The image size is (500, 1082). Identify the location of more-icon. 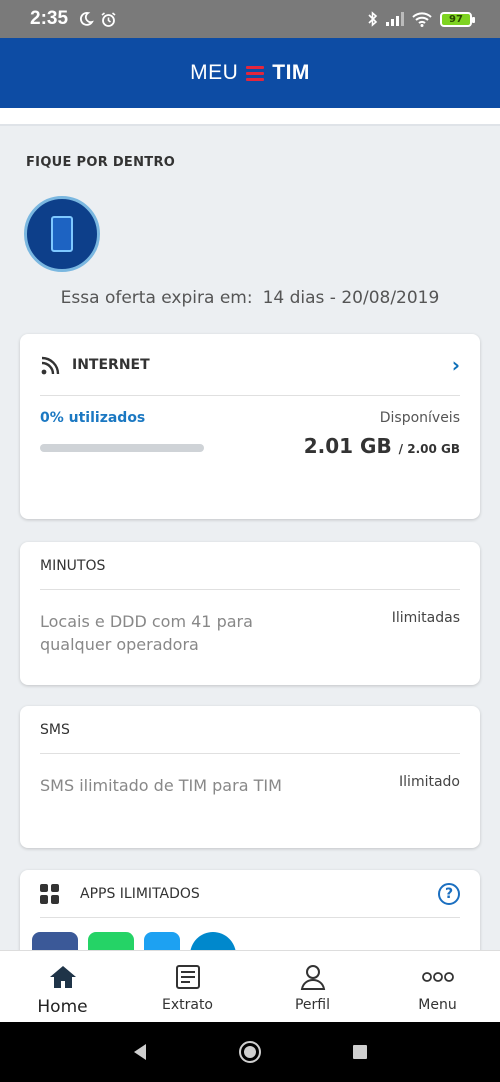
(437, 977).